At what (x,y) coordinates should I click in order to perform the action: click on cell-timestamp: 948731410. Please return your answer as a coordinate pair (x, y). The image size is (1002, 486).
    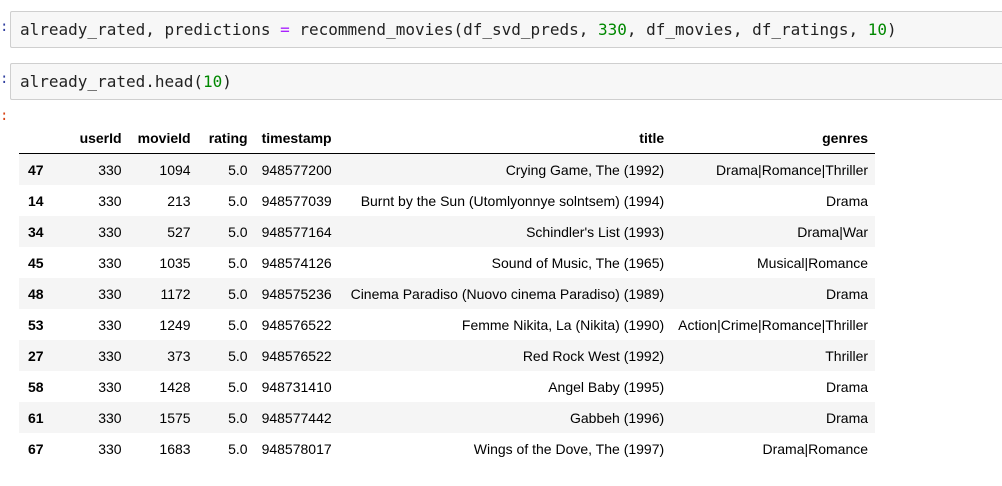
    Looking at the image, I should click on (296, 386).